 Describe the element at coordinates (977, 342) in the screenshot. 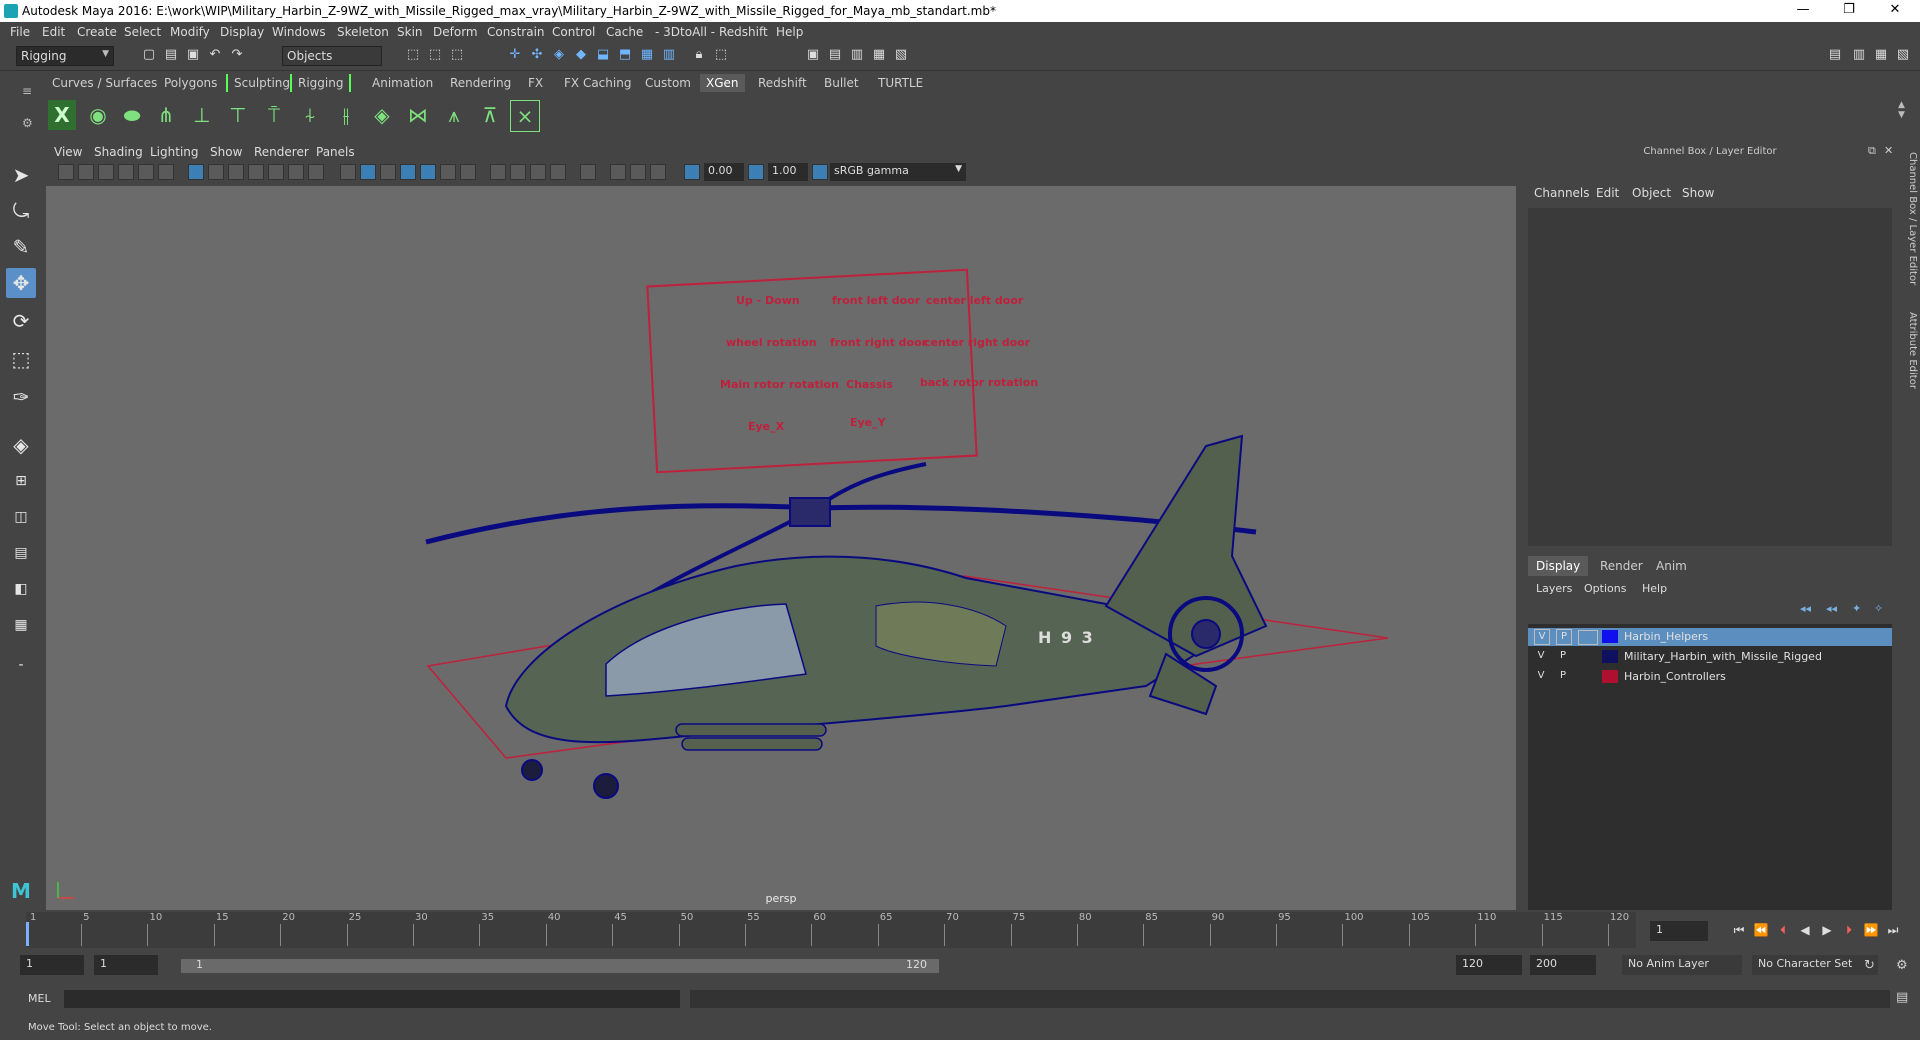

I see `ctrl-label-center-right-door: center right door` at that location.